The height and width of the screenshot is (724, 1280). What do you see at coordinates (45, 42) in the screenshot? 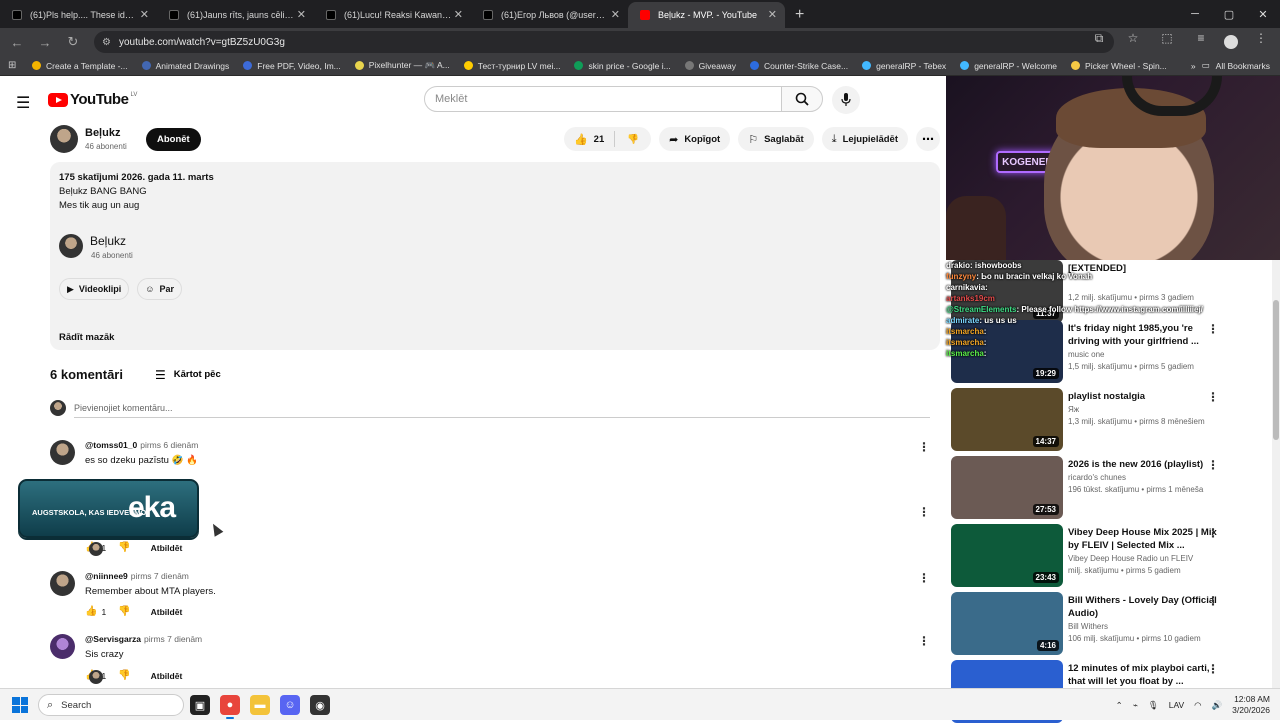
I see `forward-icon: →` at bounding box center [45, 42].